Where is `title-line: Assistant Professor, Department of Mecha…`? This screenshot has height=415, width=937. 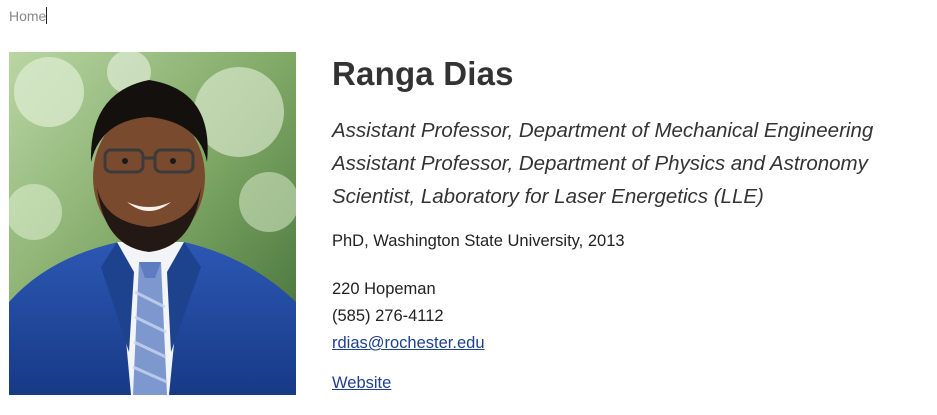 title-line: Assistant Professor, Department of Mecha… is located at coordinates (603, 130).